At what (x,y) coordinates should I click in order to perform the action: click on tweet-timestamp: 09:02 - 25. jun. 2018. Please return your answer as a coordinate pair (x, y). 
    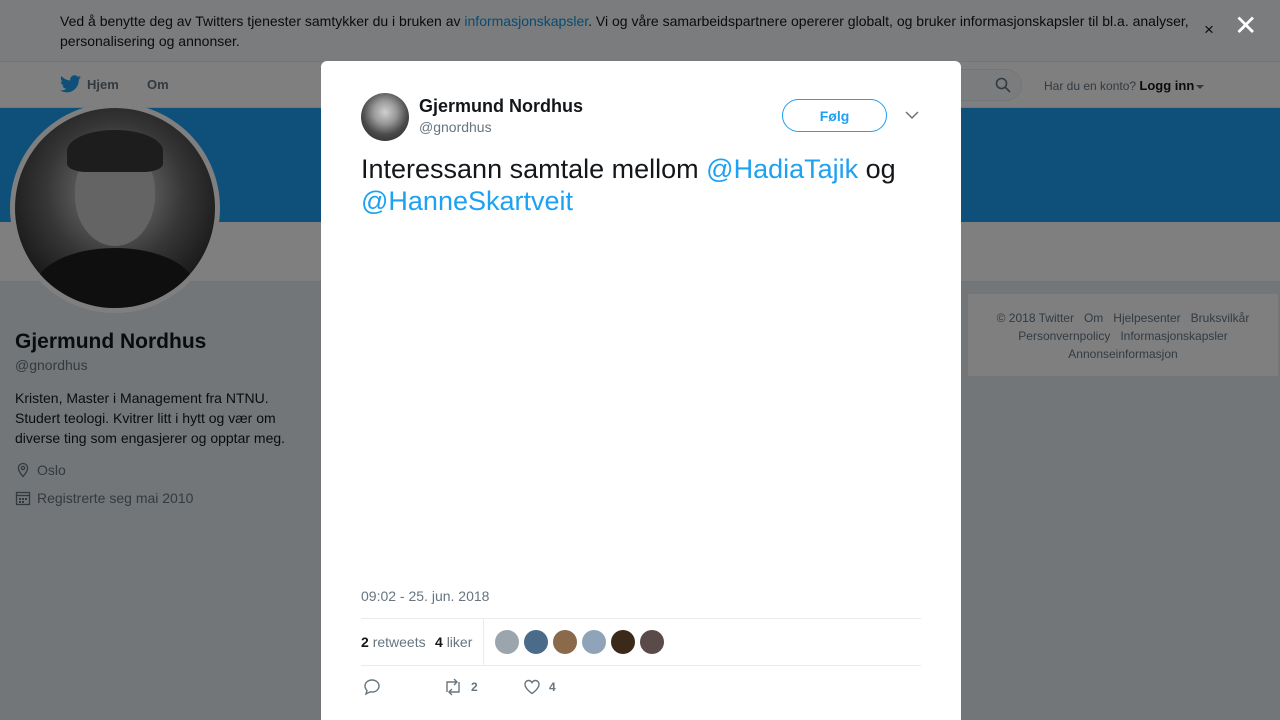
    Looking at the image, I should click on (425, 596).